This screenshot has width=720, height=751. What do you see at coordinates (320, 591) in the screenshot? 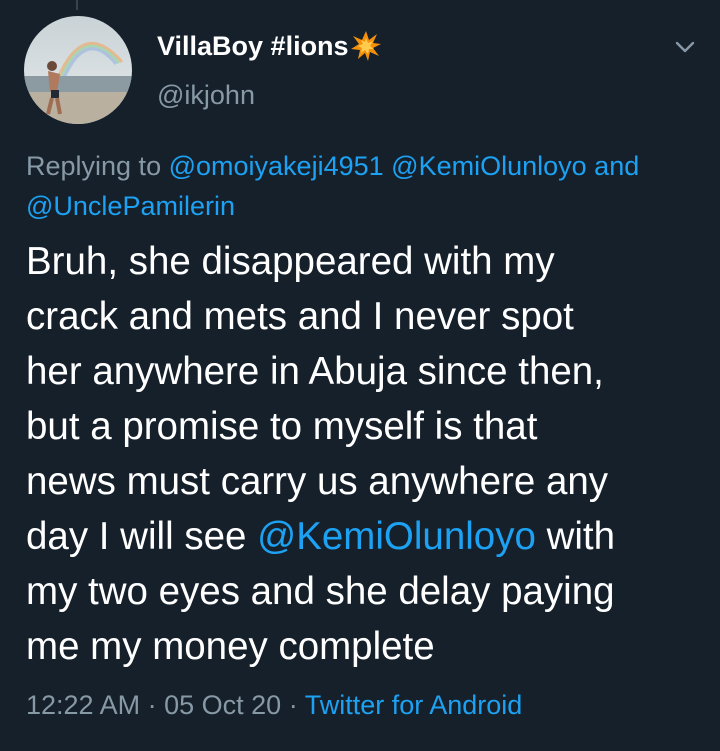
I see `tweet-line: my two eyes and she delay paying` at bounding box center [320, 591].